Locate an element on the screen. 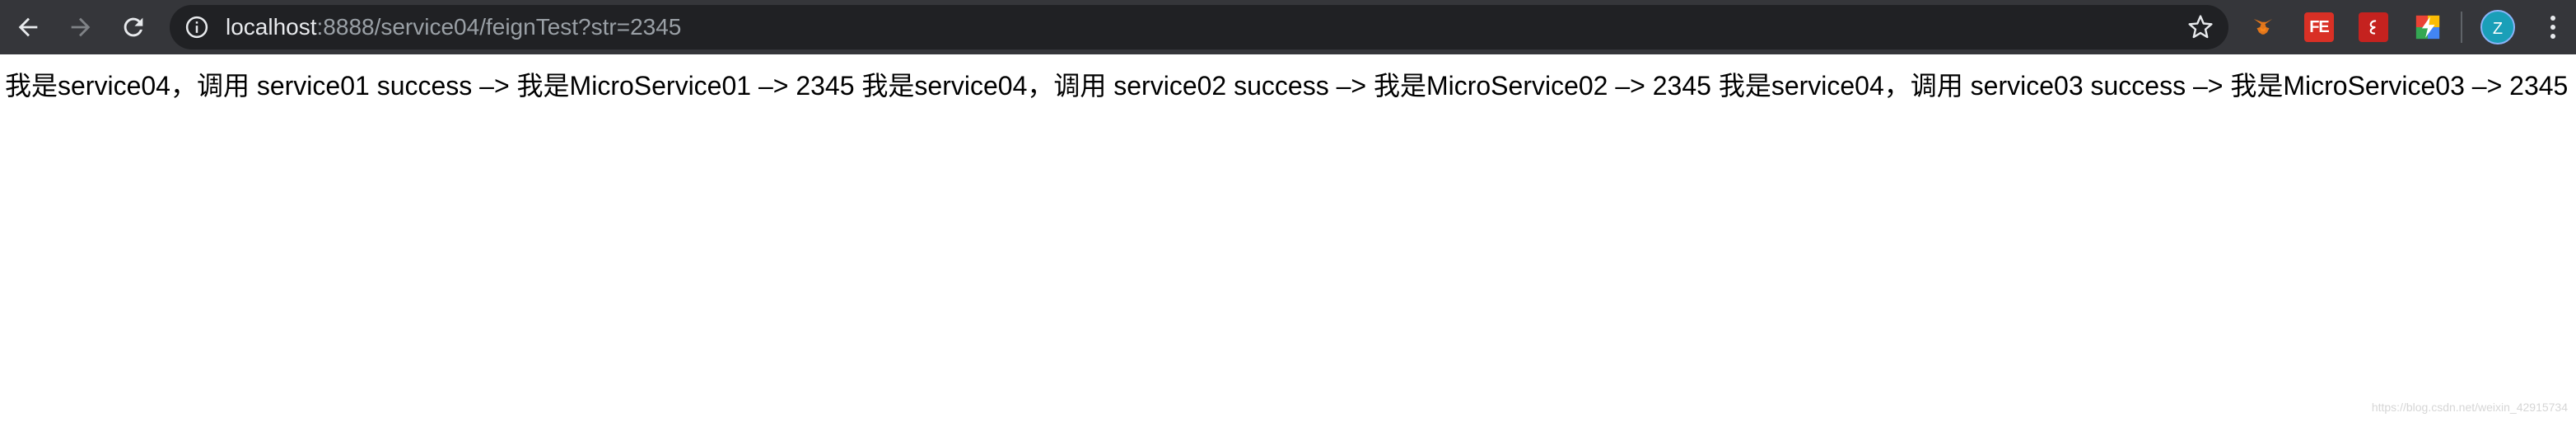  back-button is located at coordinates (28, 27).